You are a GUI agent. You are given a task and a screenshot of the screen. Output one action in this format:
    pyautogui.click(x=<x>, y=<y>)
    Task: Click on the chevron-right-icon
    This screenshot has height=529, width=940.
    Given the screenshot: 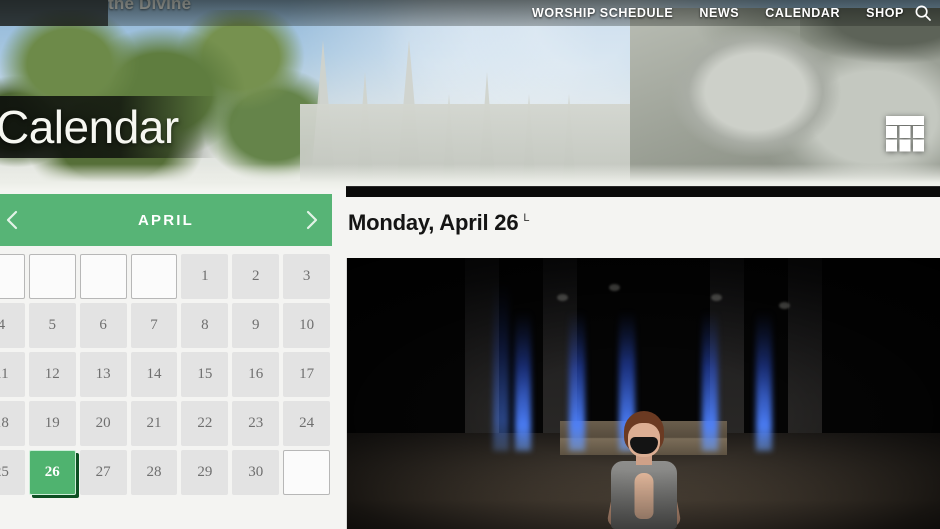 What is the action you would take?
    pyautogui.click(x=311, y=220)
    